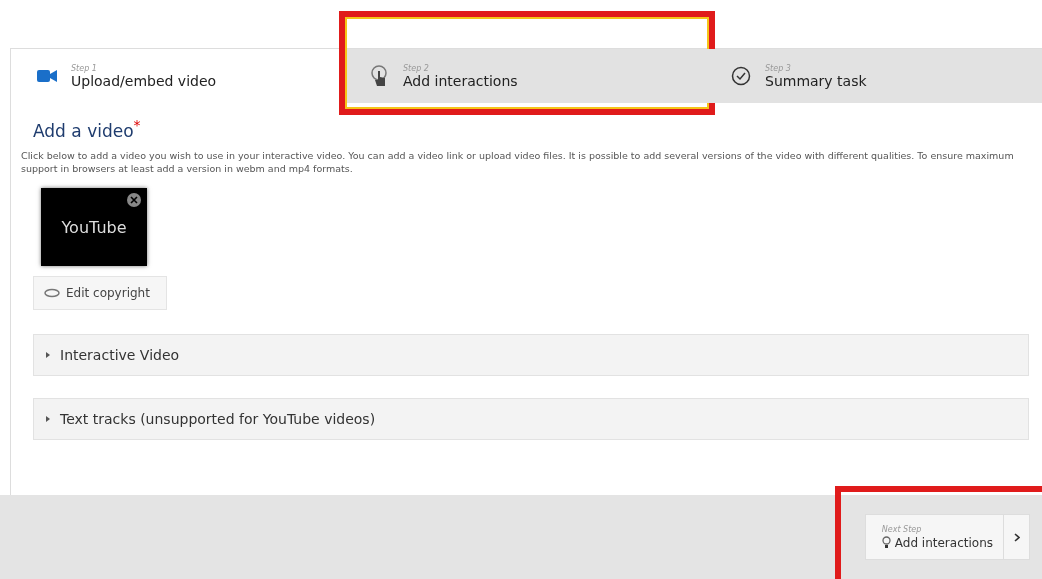 The width and height of the screenshot is (1042, 579). Describe the element at coordinates (218, 419) in the screenshot. I see `accordion-label: Text tracks (unsupported for YouTube videos)` at that location.